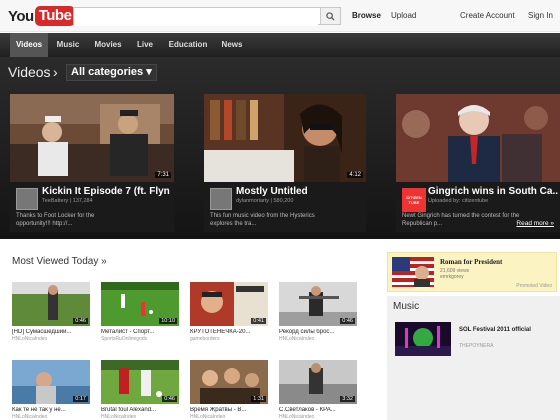  I want to click on video-duration: 0:17, so click(80, 399).